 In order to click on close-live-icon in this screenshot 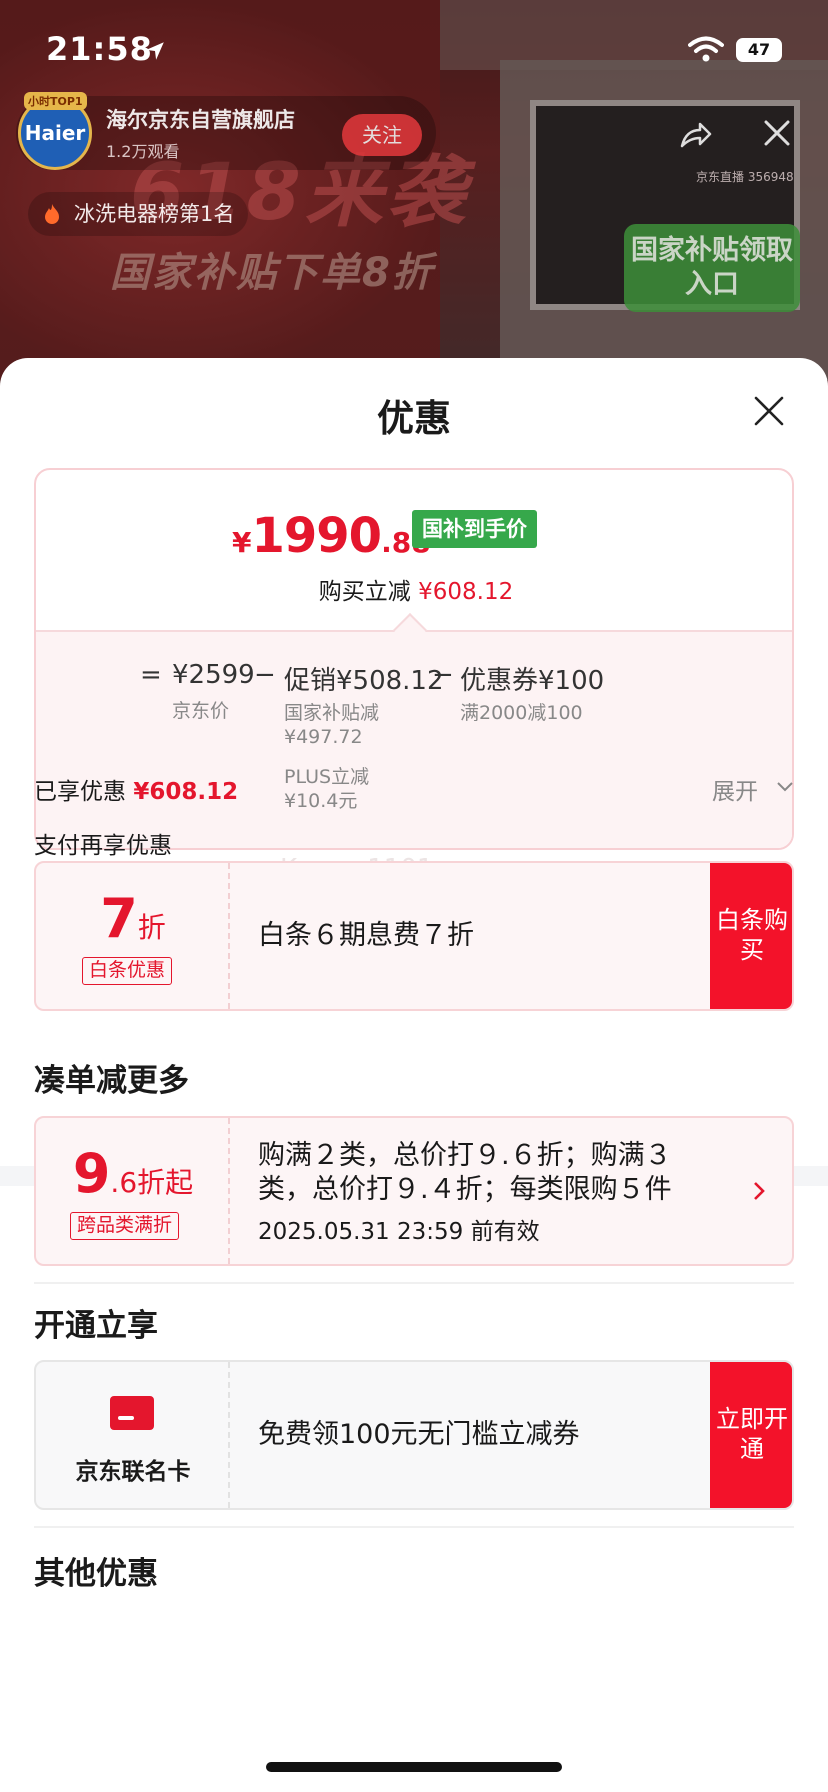, I will do `click(777, 133)`.